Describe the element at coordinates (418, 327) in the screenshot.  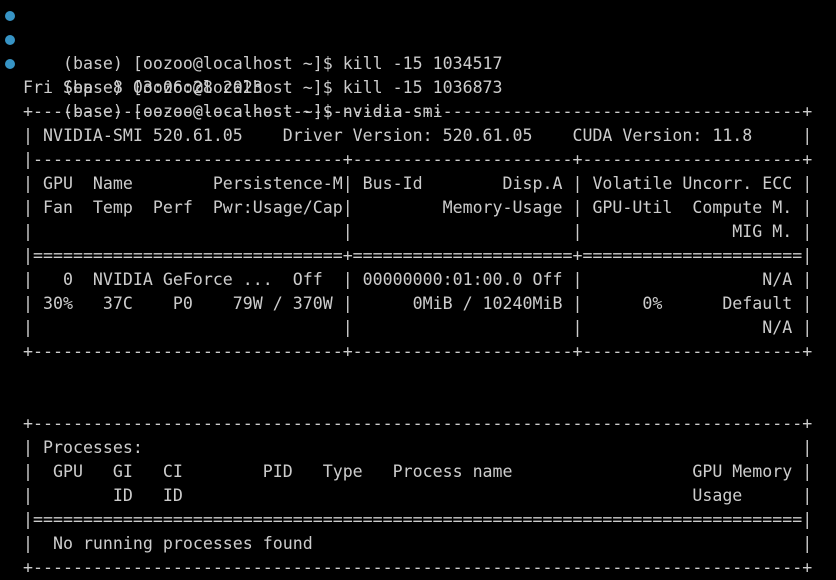
I see `gpu-table-data-row: | | | N/A |` at that location.